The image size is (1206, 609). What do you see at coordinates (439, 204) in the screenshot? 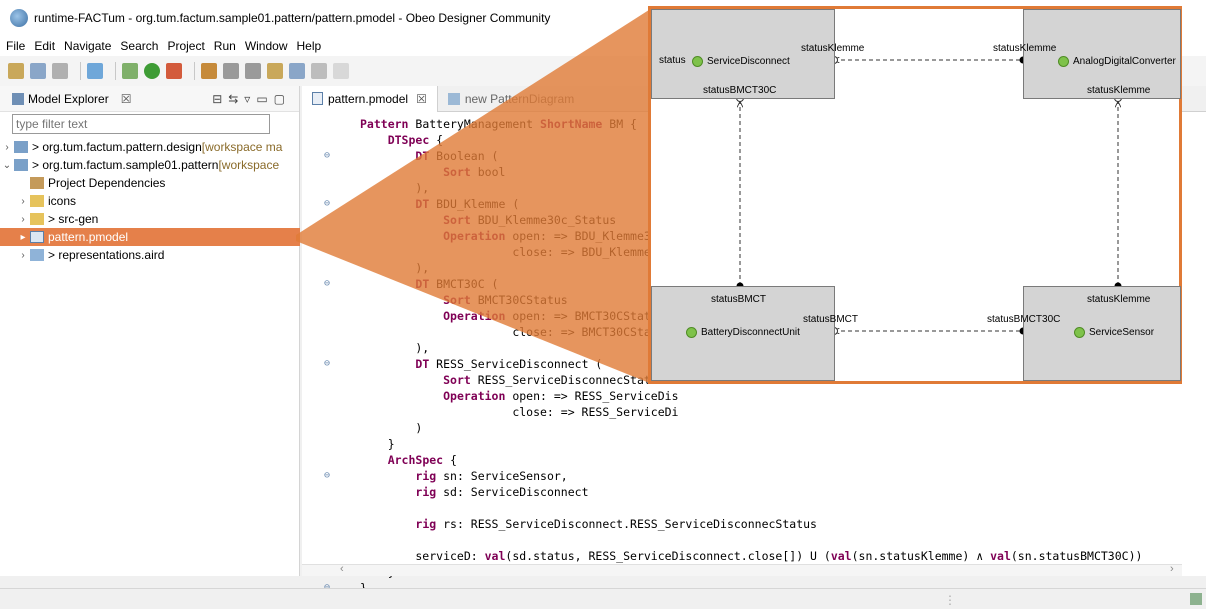
I see `code-line: DT BDU_Klemme (` at bounding box center [439, 204].